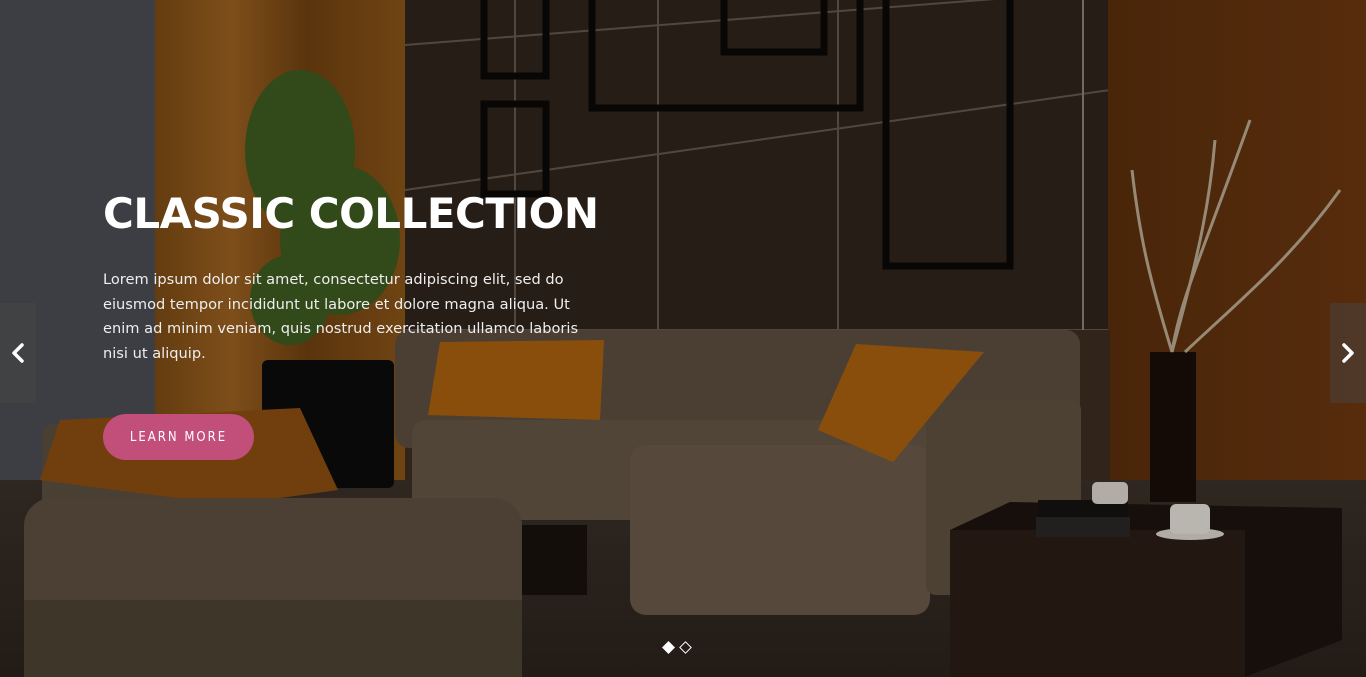  Describe the element at coordinates (677, 647) in the screenshot. I see `slide-indicators` at that location.